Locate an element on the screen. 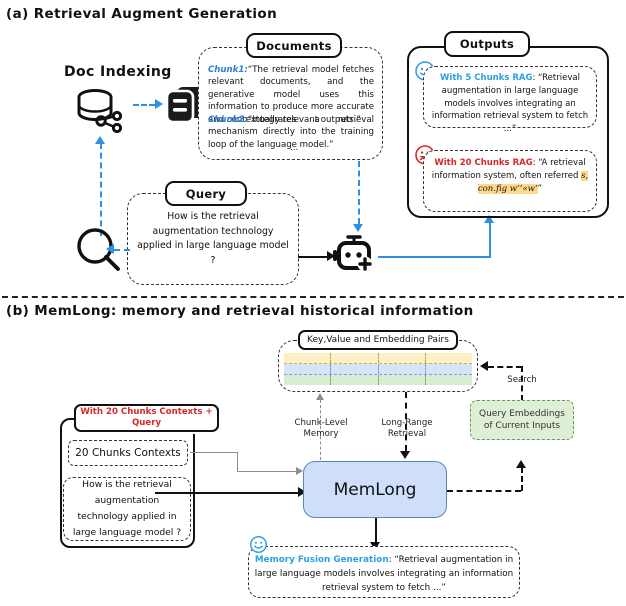  prompt-banner-chip: With 20 Chunks Contexts + Query is located at coordinates (146, 418).